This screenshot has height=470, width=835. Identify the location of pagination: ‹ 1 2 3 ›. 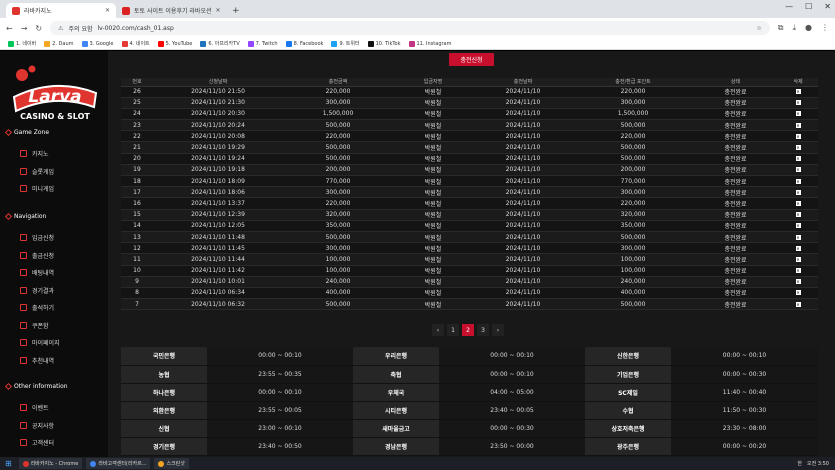
(468, 330).